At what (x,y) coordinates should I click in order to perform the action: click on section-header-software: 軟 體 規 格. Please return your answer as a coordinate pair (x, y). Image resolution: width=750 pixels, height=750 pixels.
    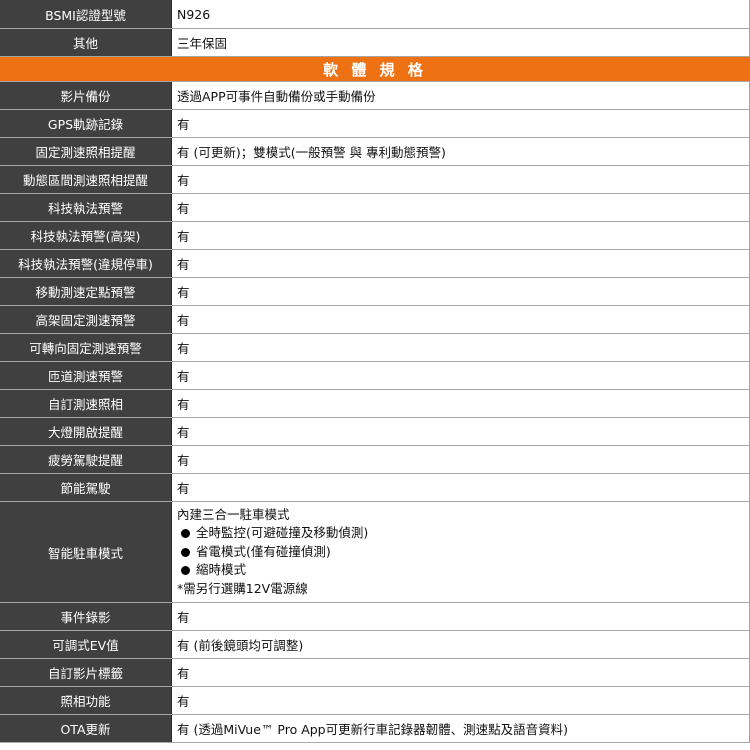
    Looking at the image, I should click on (375, 69).